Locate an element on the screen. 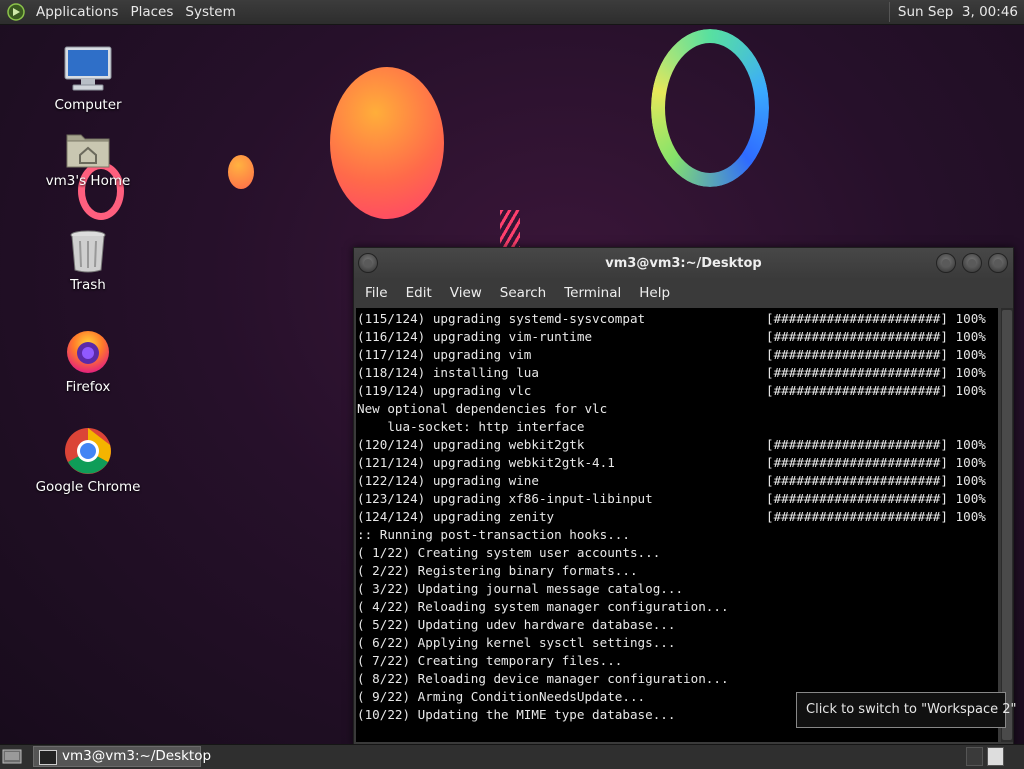 This screenshot has width=1024, height=769. menu-edit: Edit is located at coordinates (419, 293).